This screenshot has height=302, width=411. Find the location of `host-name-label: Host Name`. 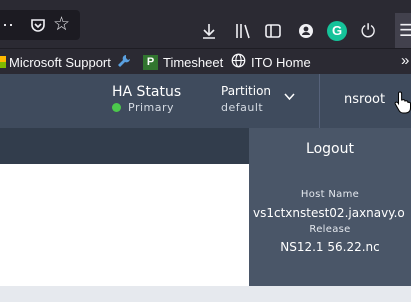

host-name-label: Host Name is located at coordinates (330, 194).